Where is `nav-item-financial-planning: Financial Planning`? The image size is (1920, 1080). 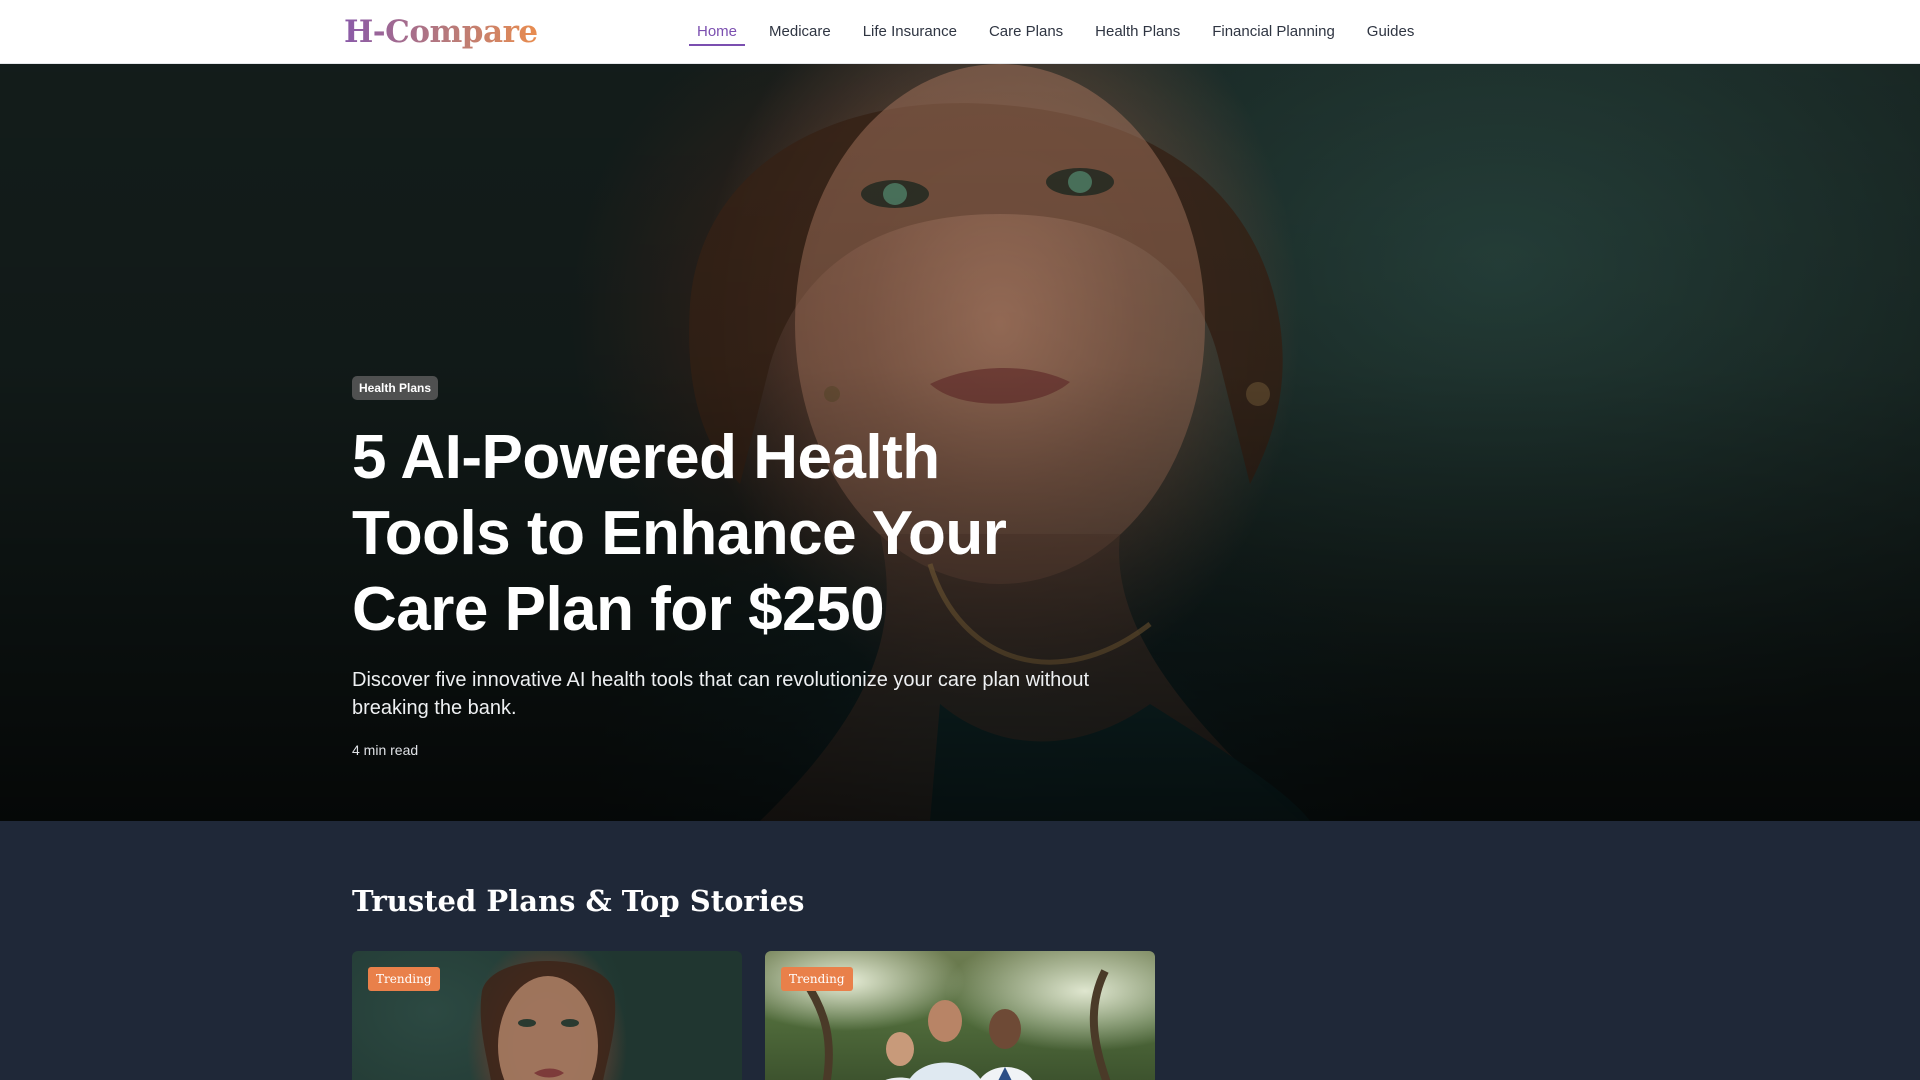 nav-item-financial-planning: Financial Planning is located at coordinates (1273, 32).